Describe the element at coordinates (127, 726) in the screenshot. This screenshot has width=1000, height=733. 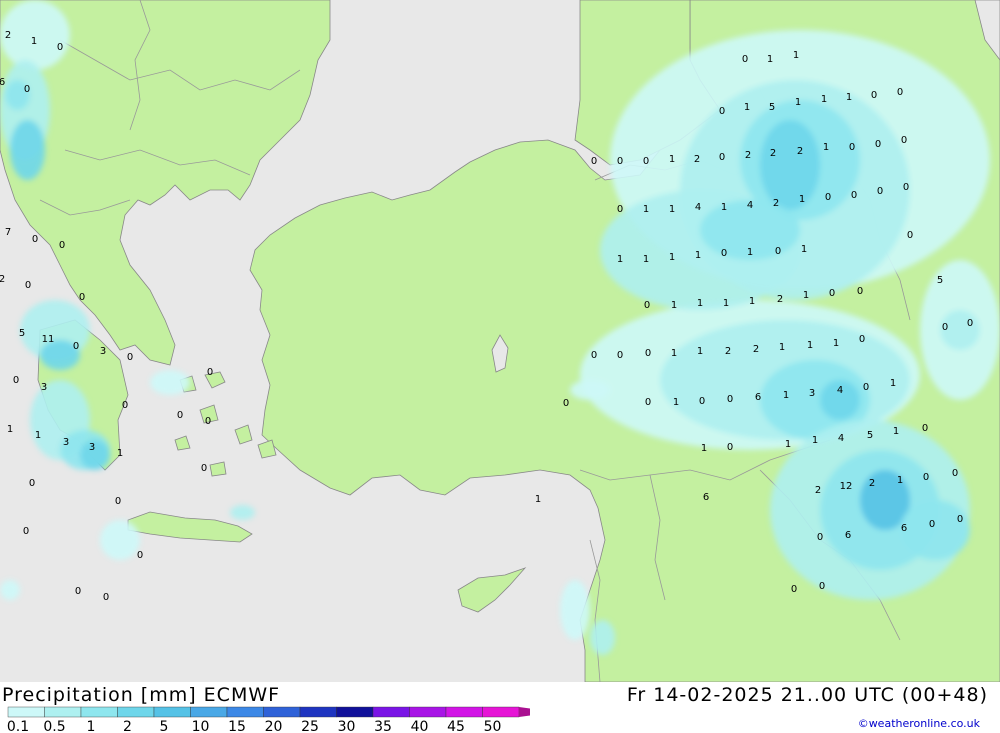
I see `legend-tick-label: 2` at that location.